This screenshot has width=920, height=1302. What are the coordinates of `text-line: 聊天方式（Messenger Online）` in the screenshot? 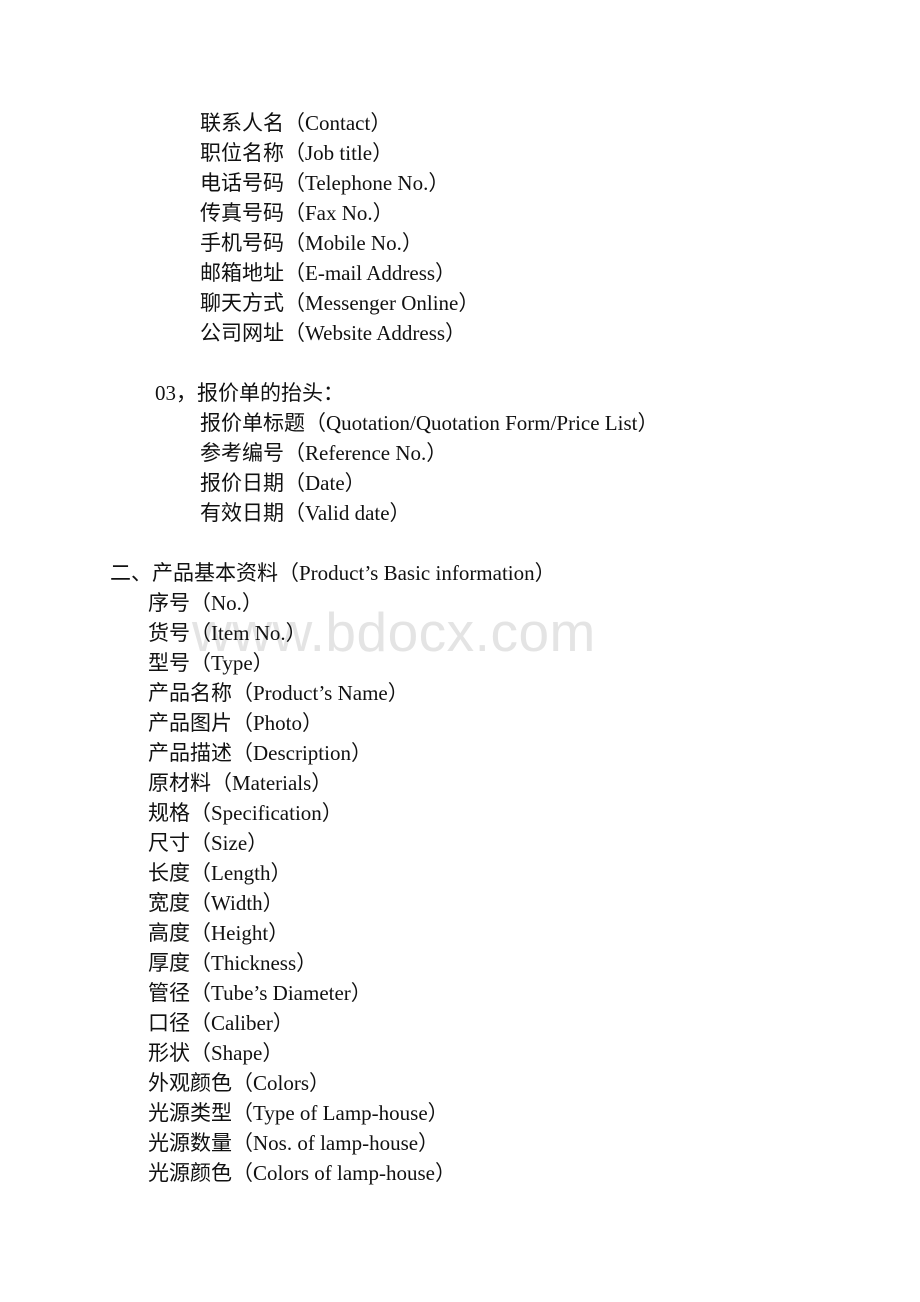 It's located at (340, 303).